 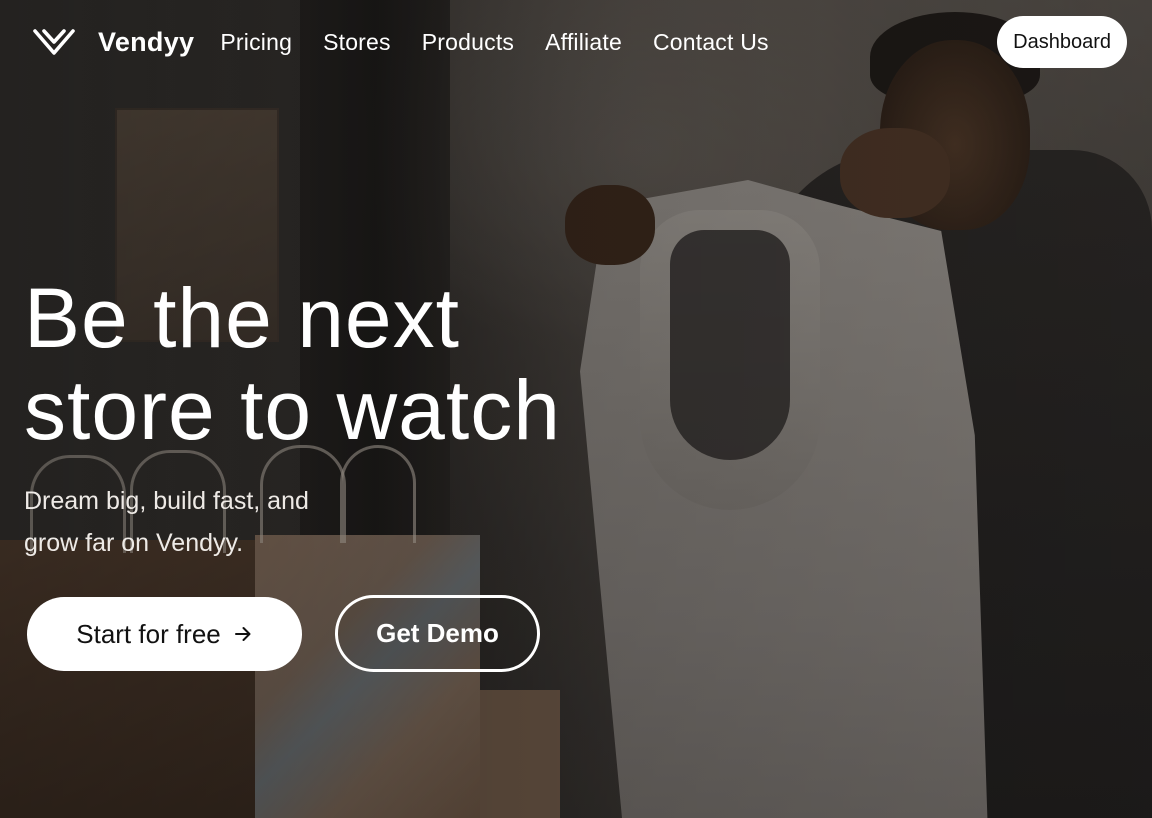 What do you see at coordinates (54, 42) in the screenshot?
I see `double-chevron-v-icon` at bounding box center [54, 42].